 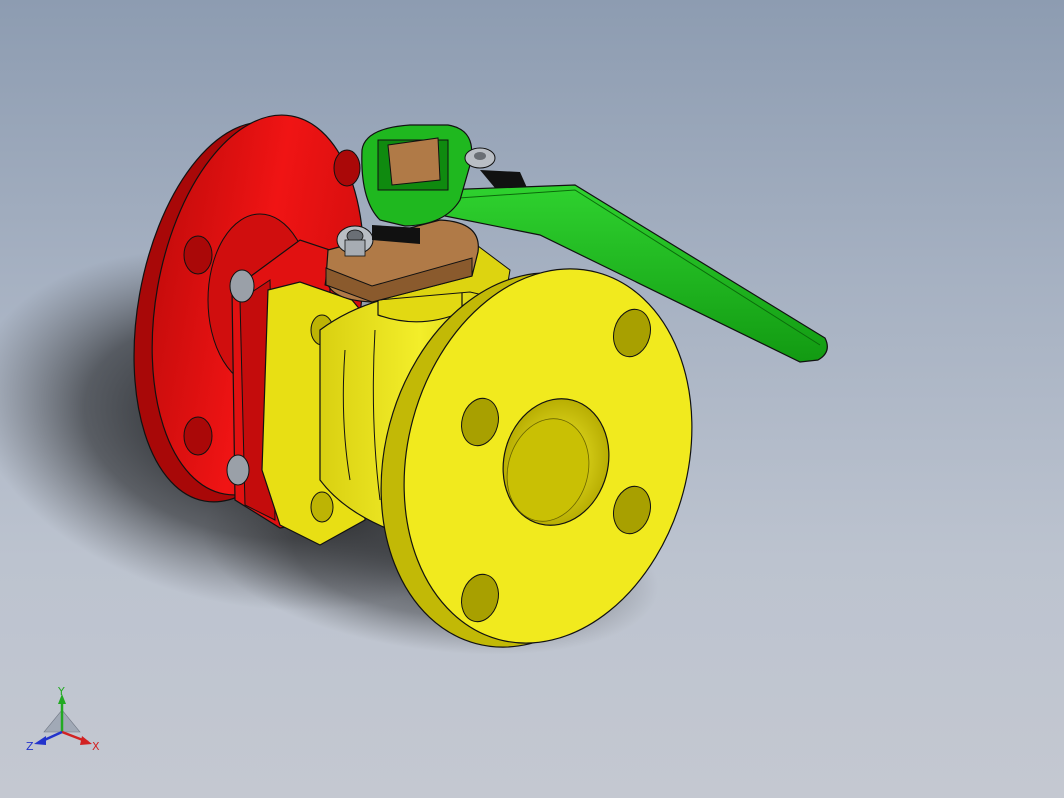 What do you see at coordinates (40, 740) in the screenshot?
I see `triad-z-arrow` at bounding box center [40, 740].